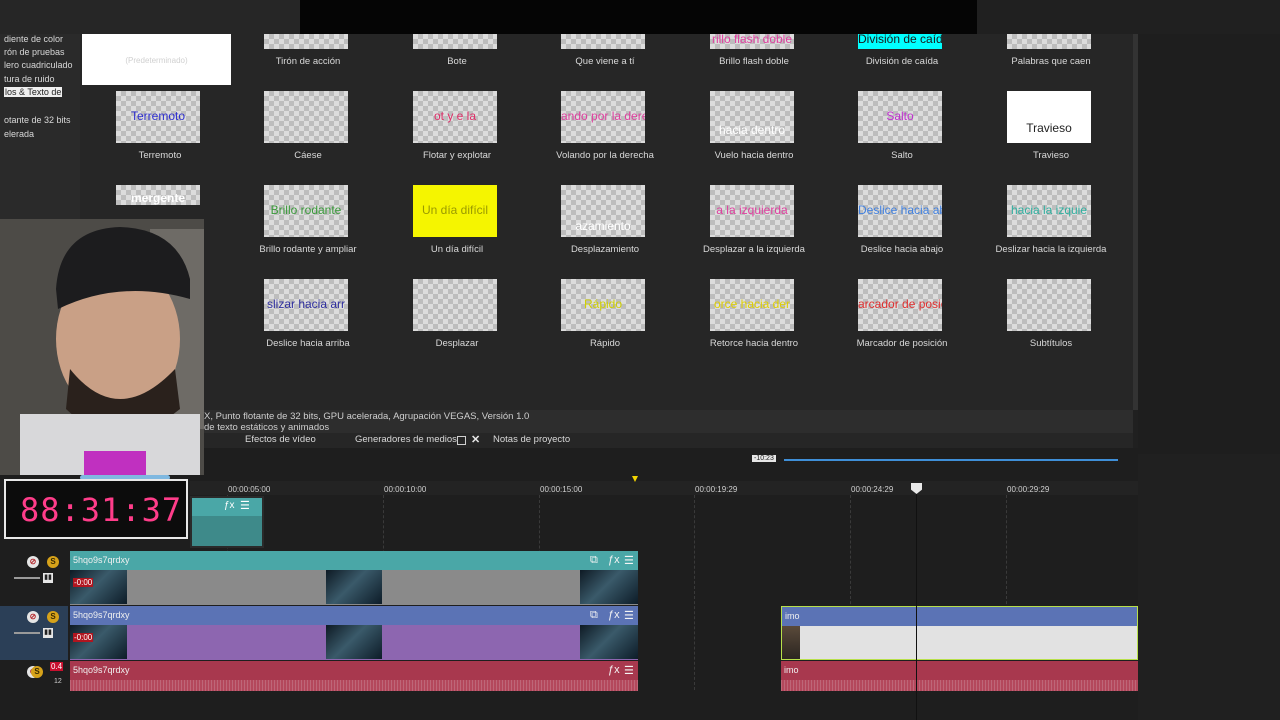 This screenshot has height=720, width=1280. I want to click on clip-body, so click(959, 642).